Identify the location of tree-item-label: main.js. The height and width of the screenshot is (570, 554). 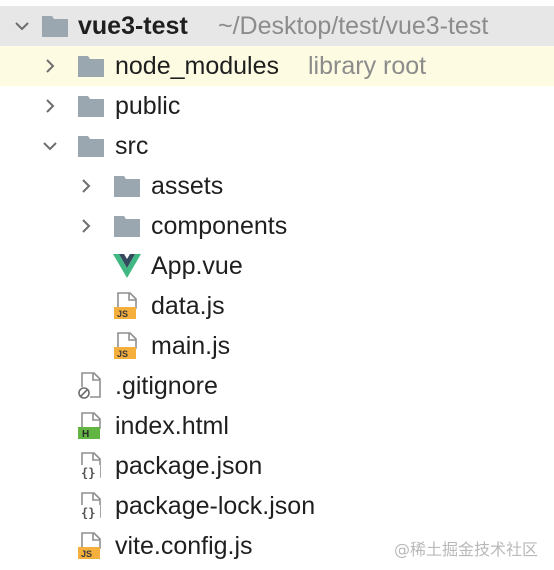
(191, 346).